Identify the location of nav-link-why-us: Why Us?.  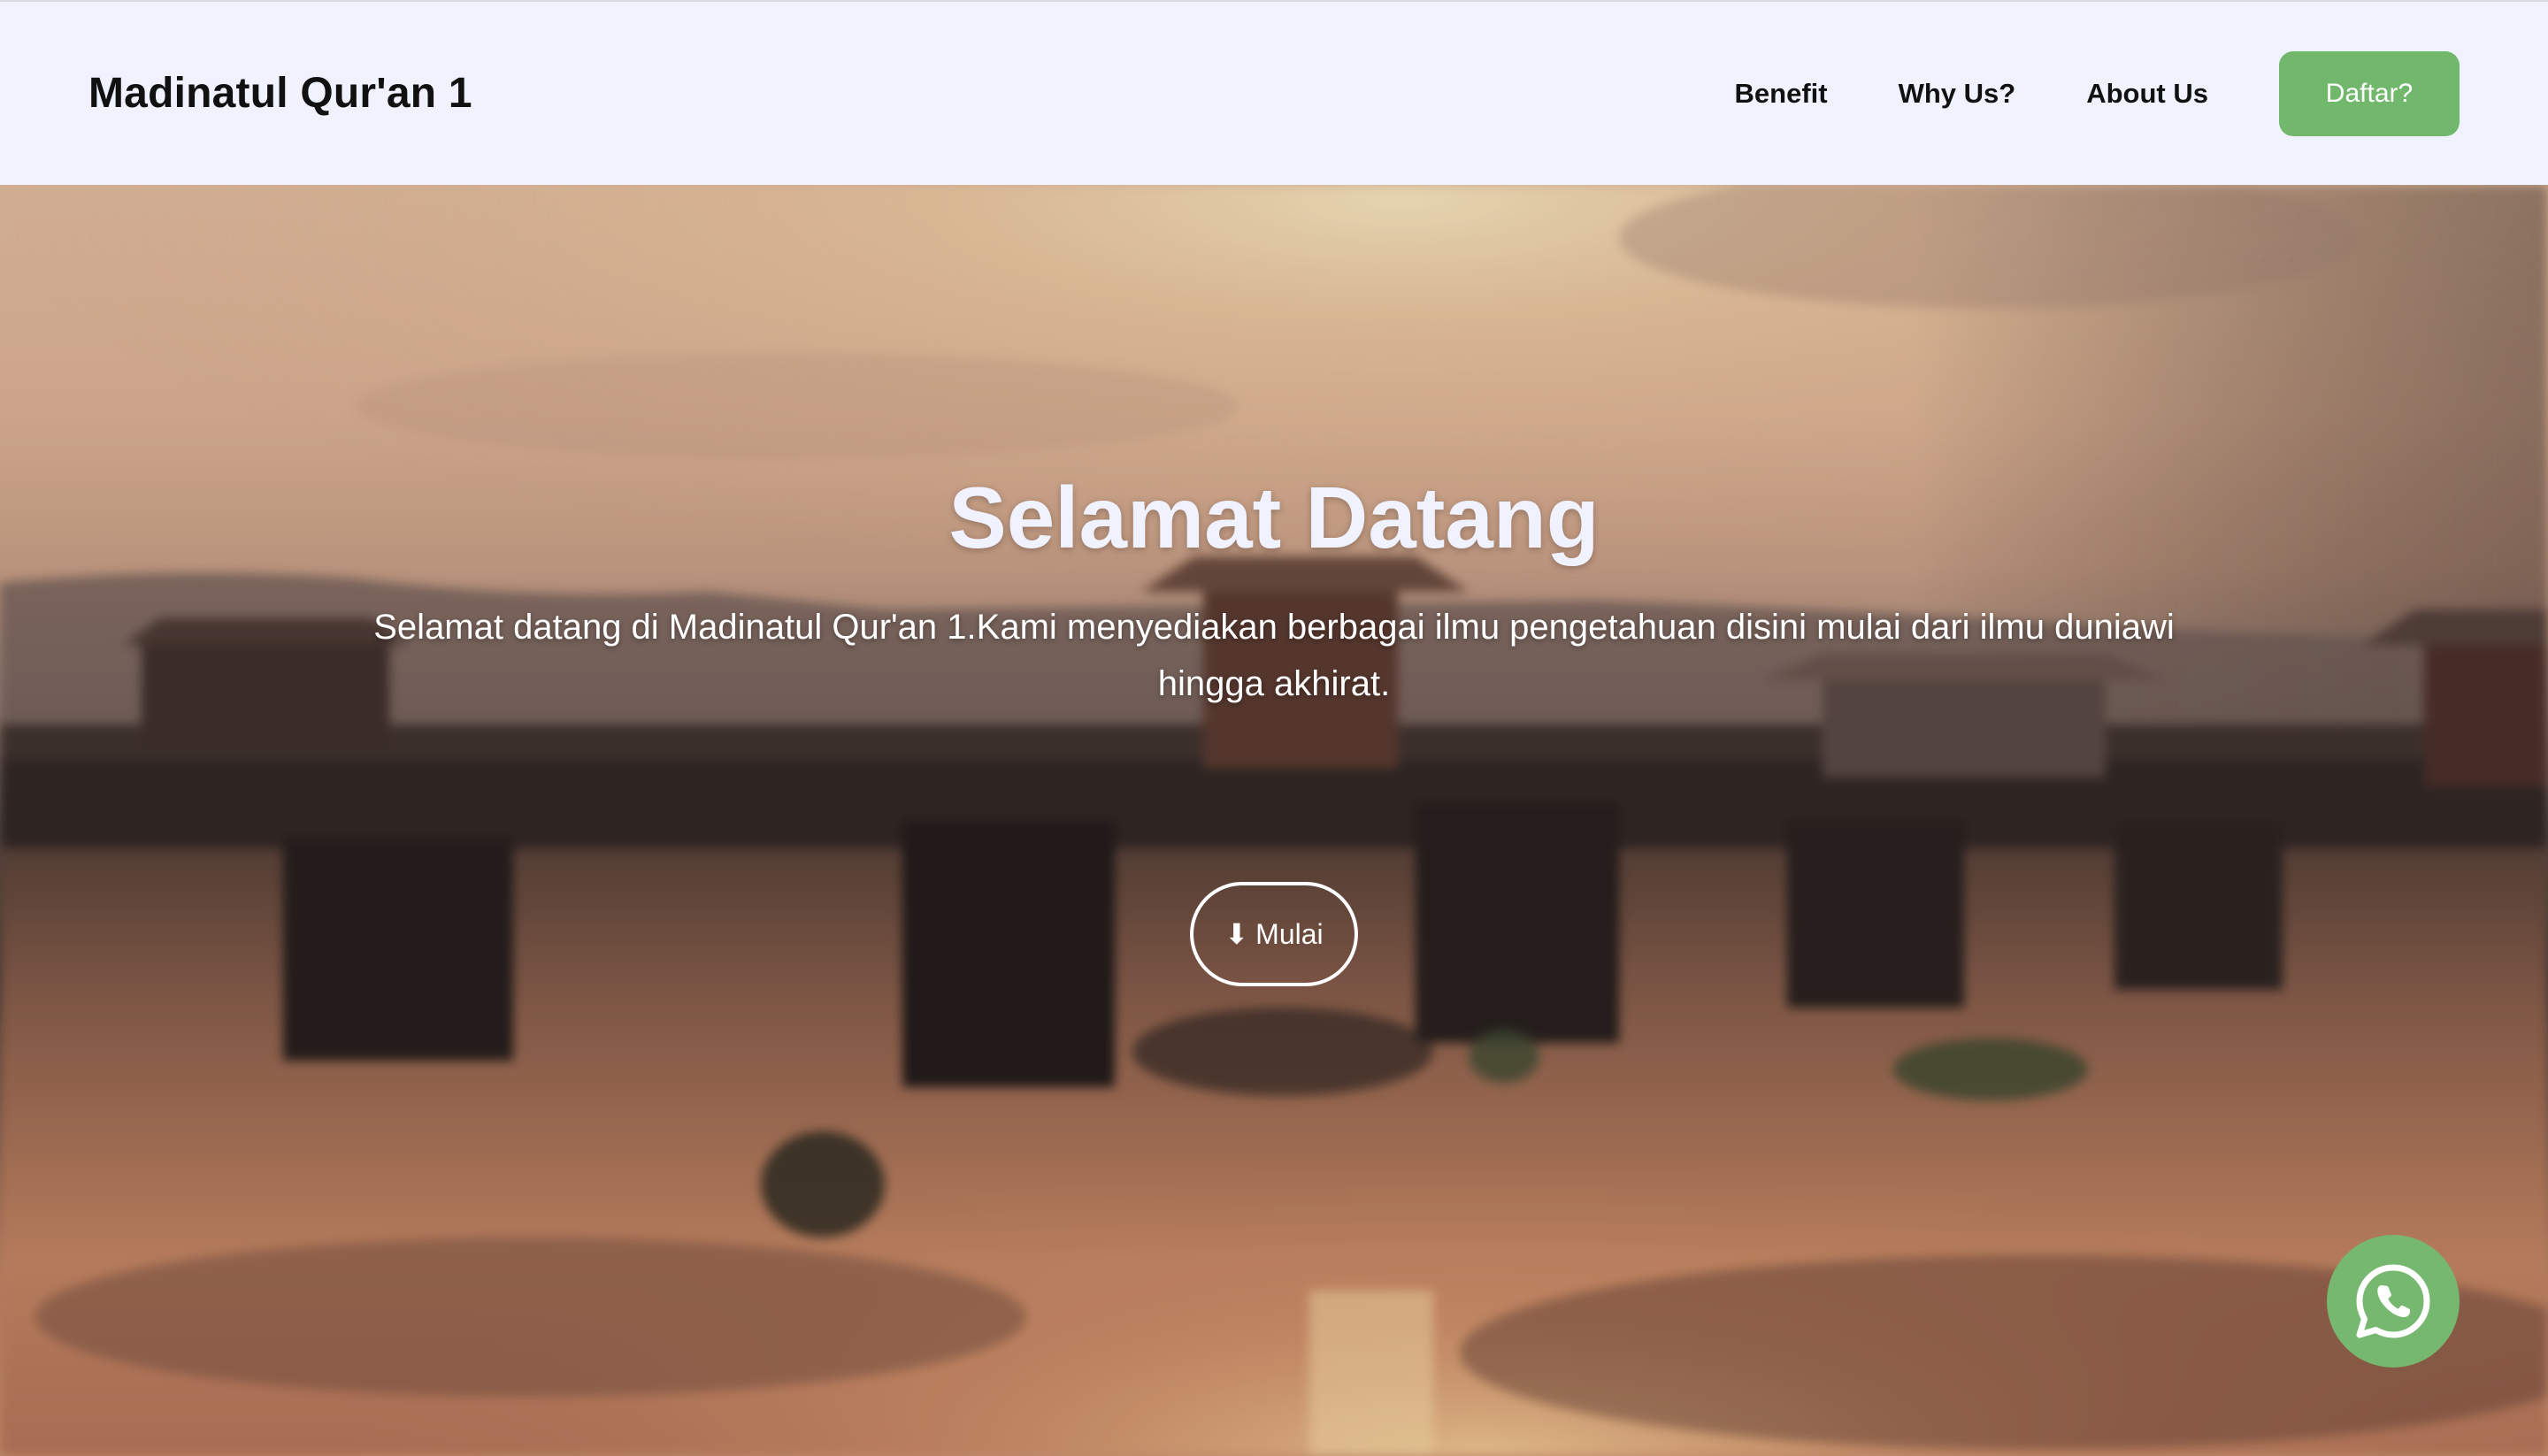
(1957, 94).